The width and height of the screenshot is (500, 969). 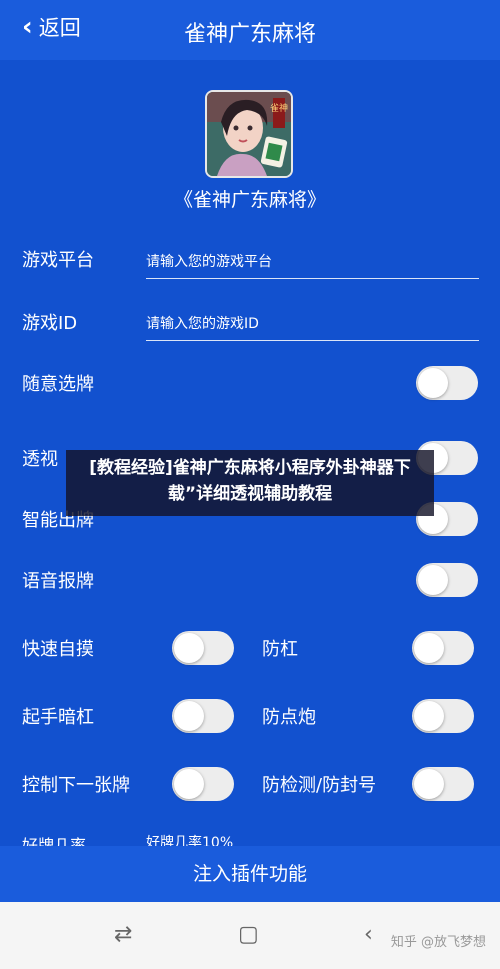 I want to click on anti-detect-toggle, so click(x=443, y=784).